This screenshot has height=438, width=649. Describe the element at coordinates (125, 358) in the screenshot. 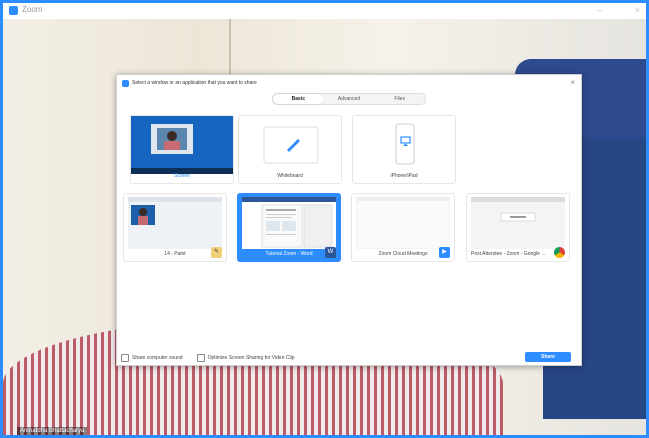

I see `computer-sound-checkbox` at that location.